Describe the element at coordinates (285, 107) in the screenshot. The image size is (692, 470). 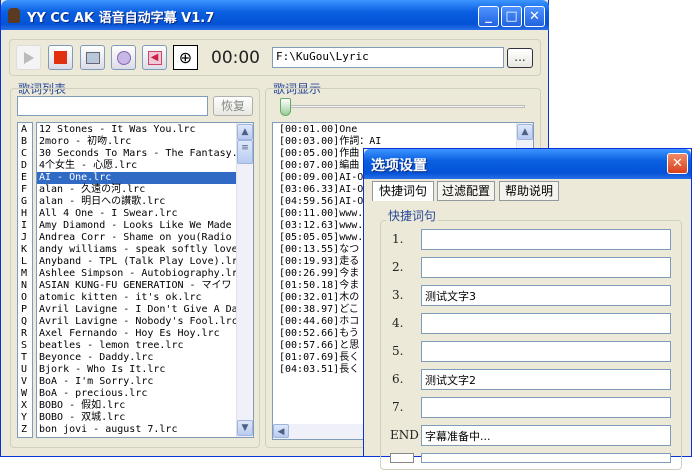
I see `lyrics-slider-thumb` at that location.